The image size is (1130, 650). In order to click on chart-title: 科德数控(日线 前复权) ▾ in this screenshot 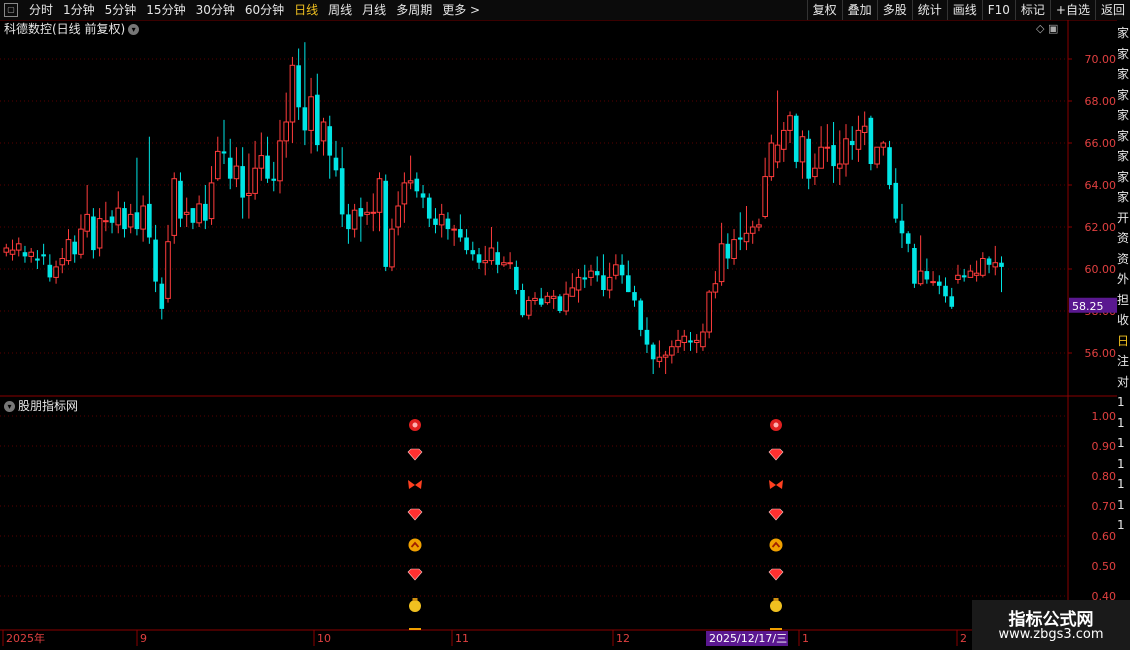, I will do `click(72, 29)`.